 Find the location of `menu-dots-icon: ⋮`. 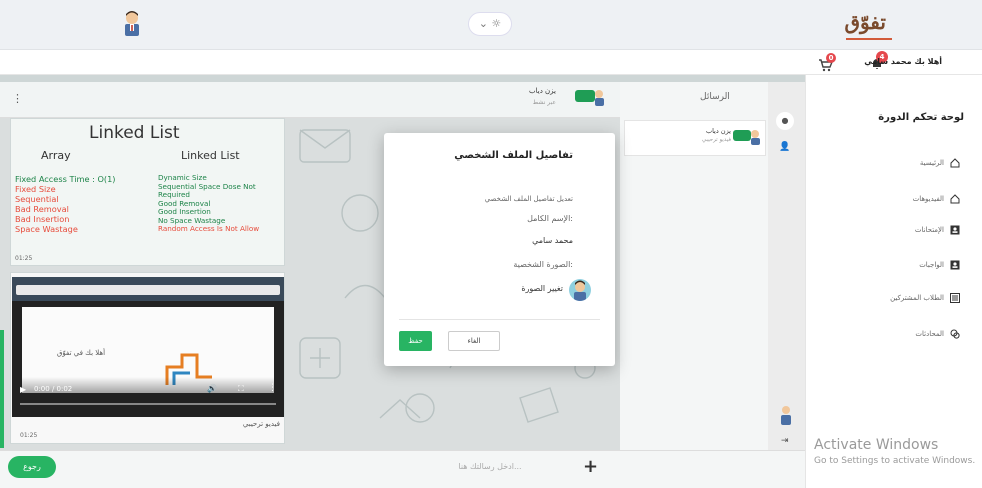

menu-dots-icon: ⋮ is located at coordinates (17, 98).